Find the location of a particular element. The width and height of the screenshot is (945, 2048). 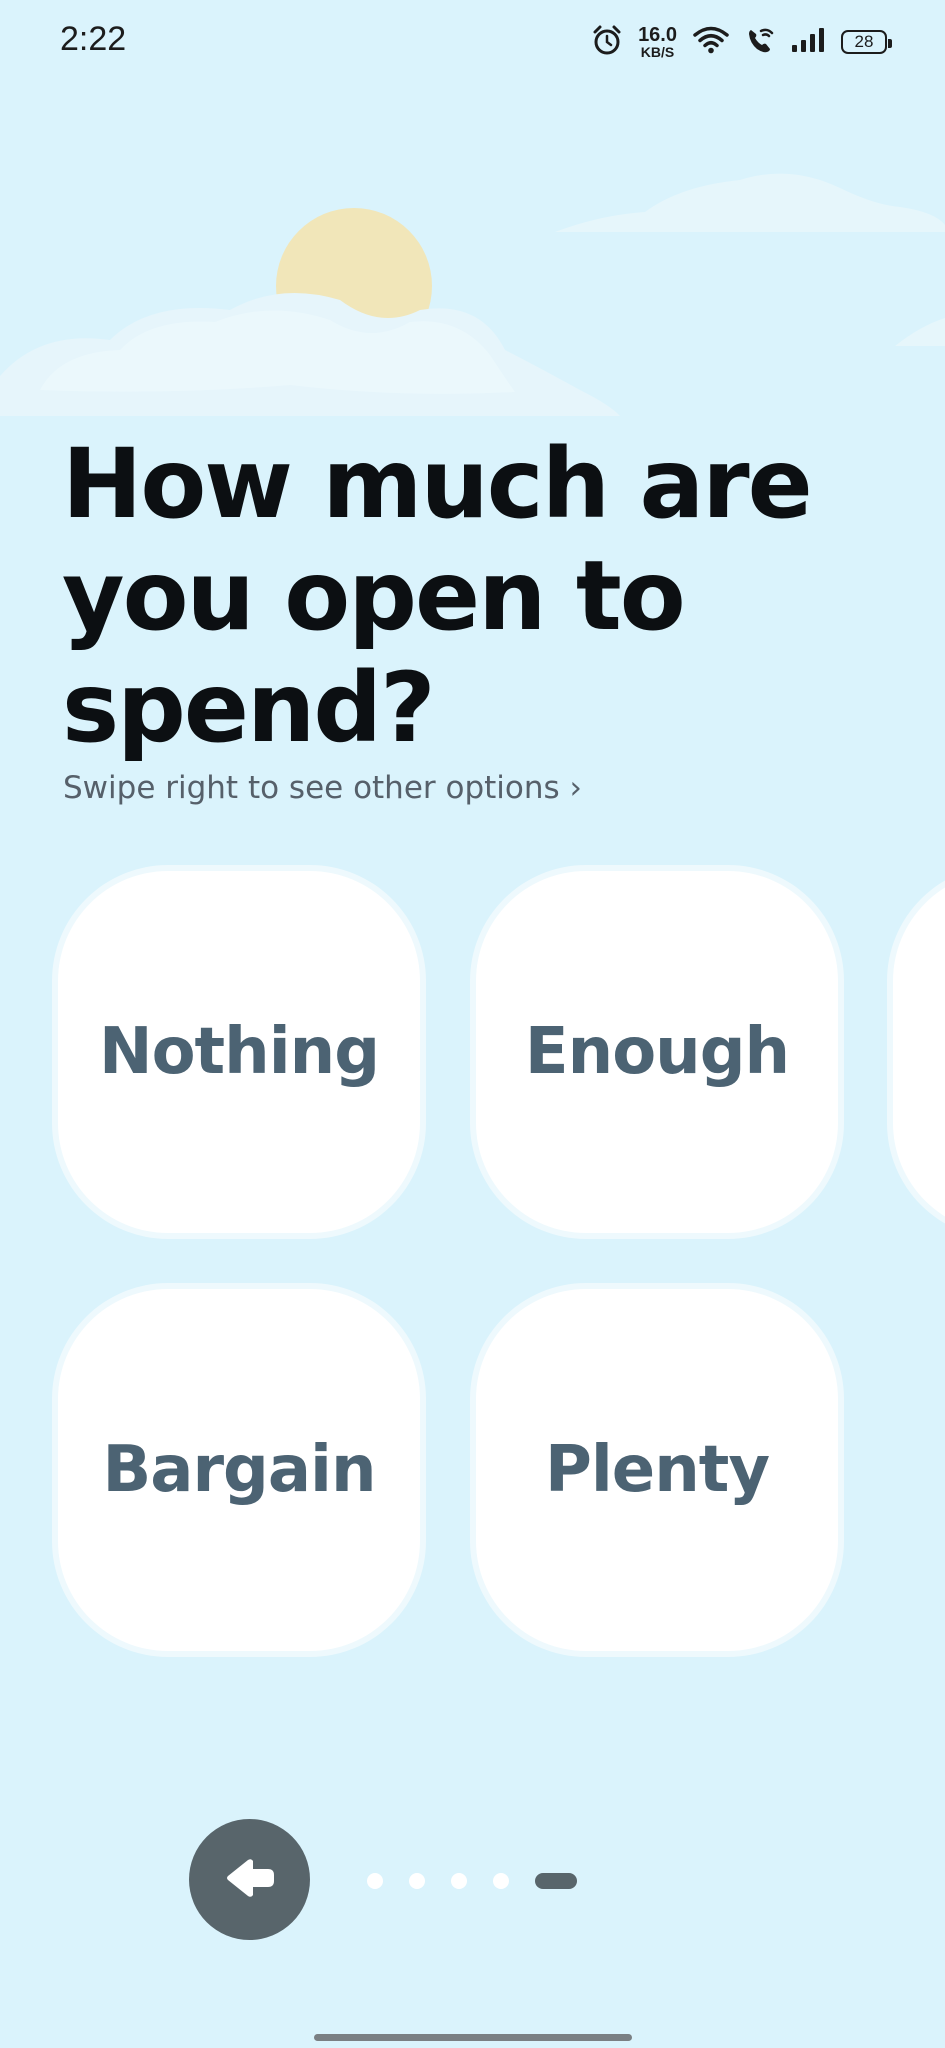

option-card-nothing: Nothing is located at coordinates (239, 1052).